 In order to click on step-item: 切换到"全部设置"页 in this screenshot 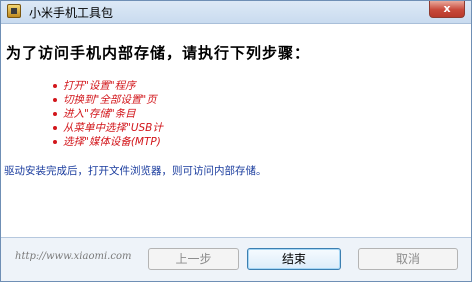, I will do `click(108, 100)`.